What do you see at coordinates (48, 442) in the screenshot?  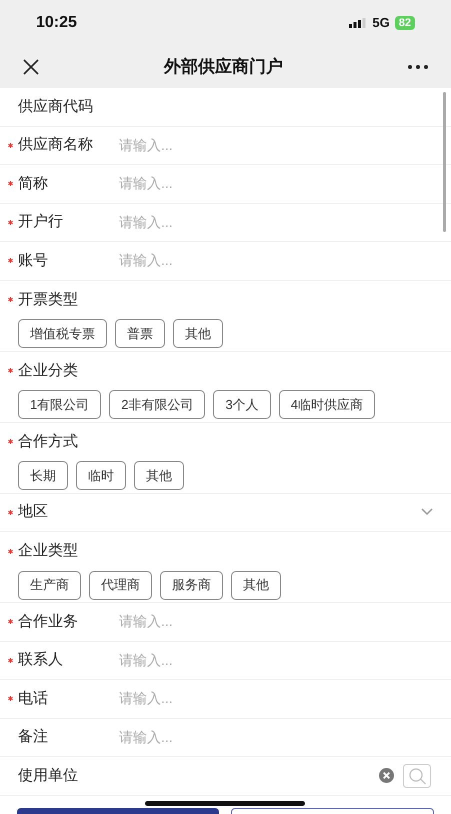 I see `field-label: 合作方式` at bounding box center [48, 442].